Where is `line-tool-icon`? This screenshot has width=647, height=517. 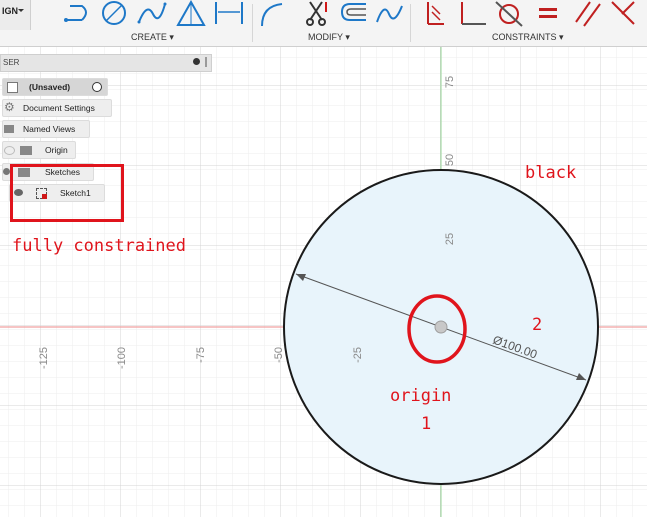 line-tool-icon is located at coordinates (77, 14).